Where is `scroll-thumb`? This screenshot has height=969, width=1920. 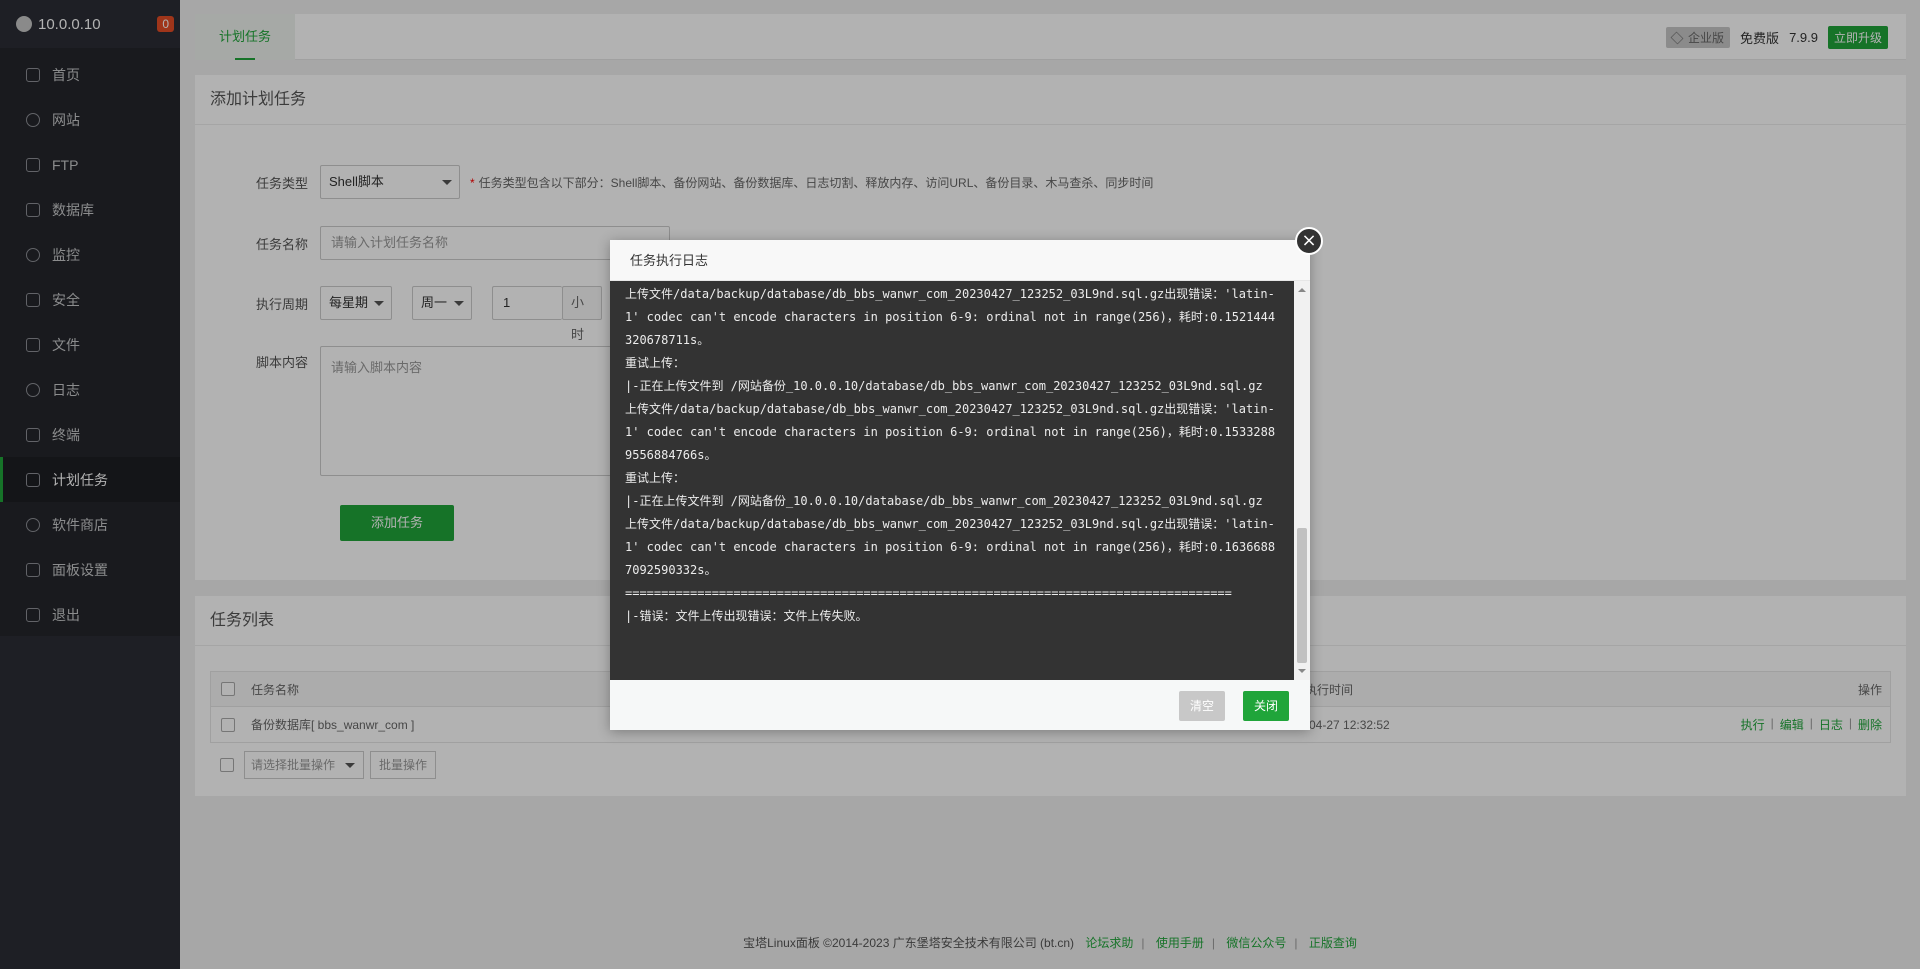
scroll-thumb is located at coordinates (1302, 595).